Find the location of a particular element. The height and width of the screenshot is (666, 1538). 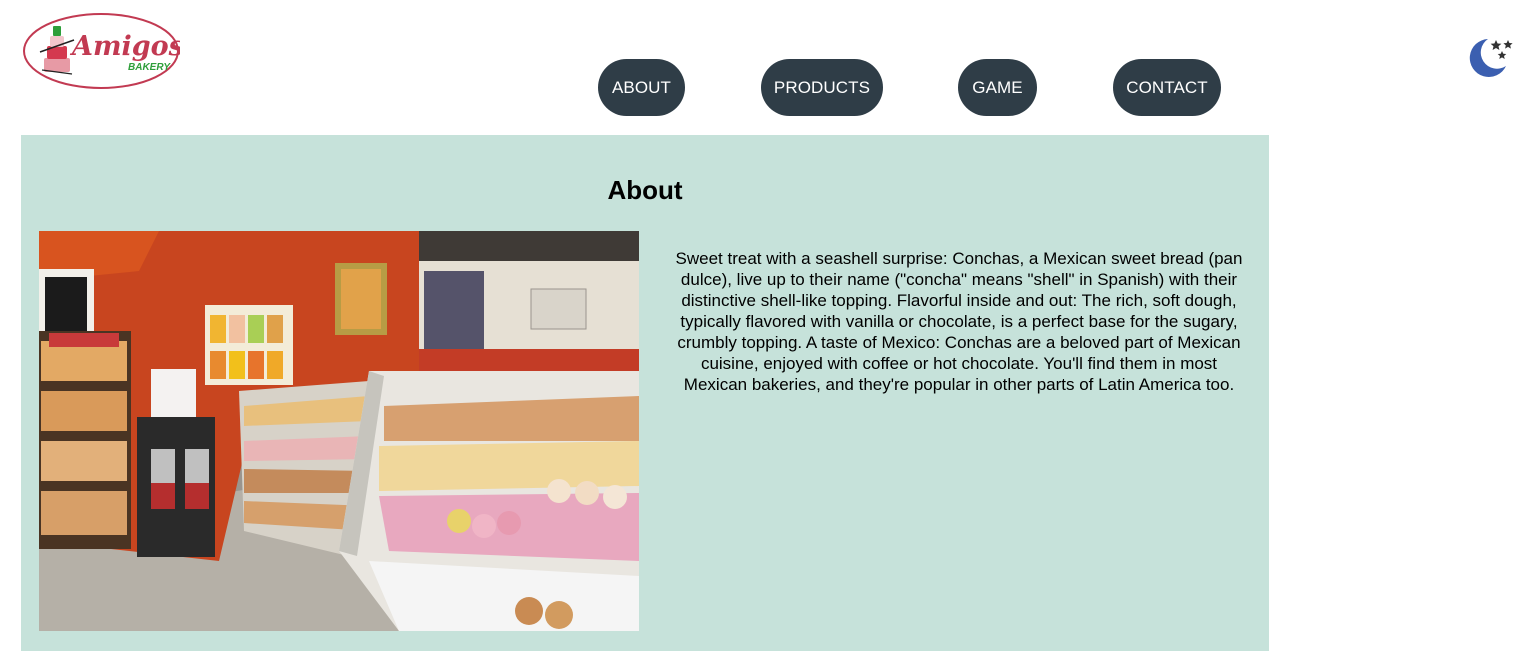

nav-about-button: ABOUT is located at coordinates (641, 87).